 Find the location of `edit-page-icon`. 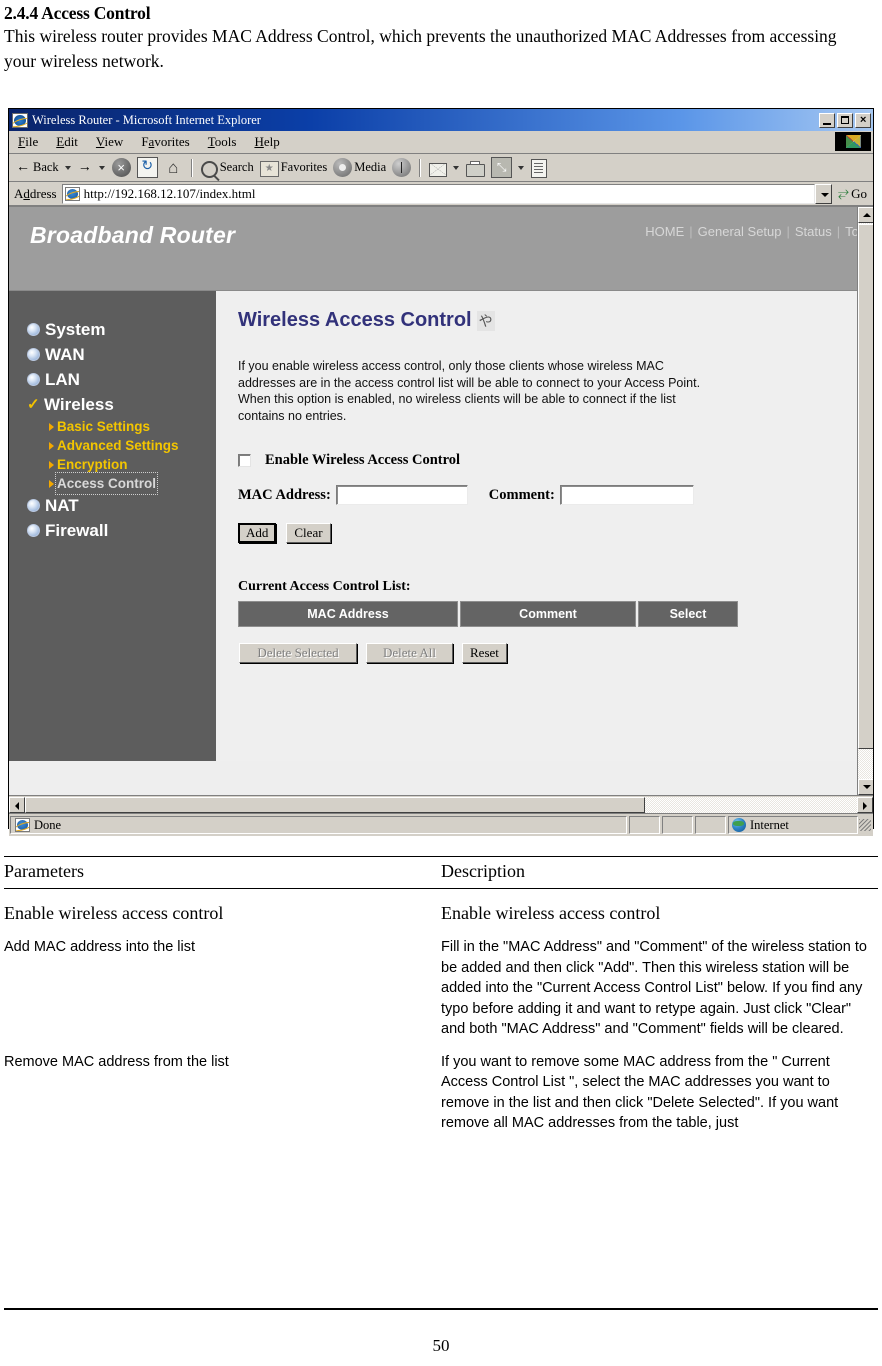

edit-page-icon is located at coordinates (502, 167).